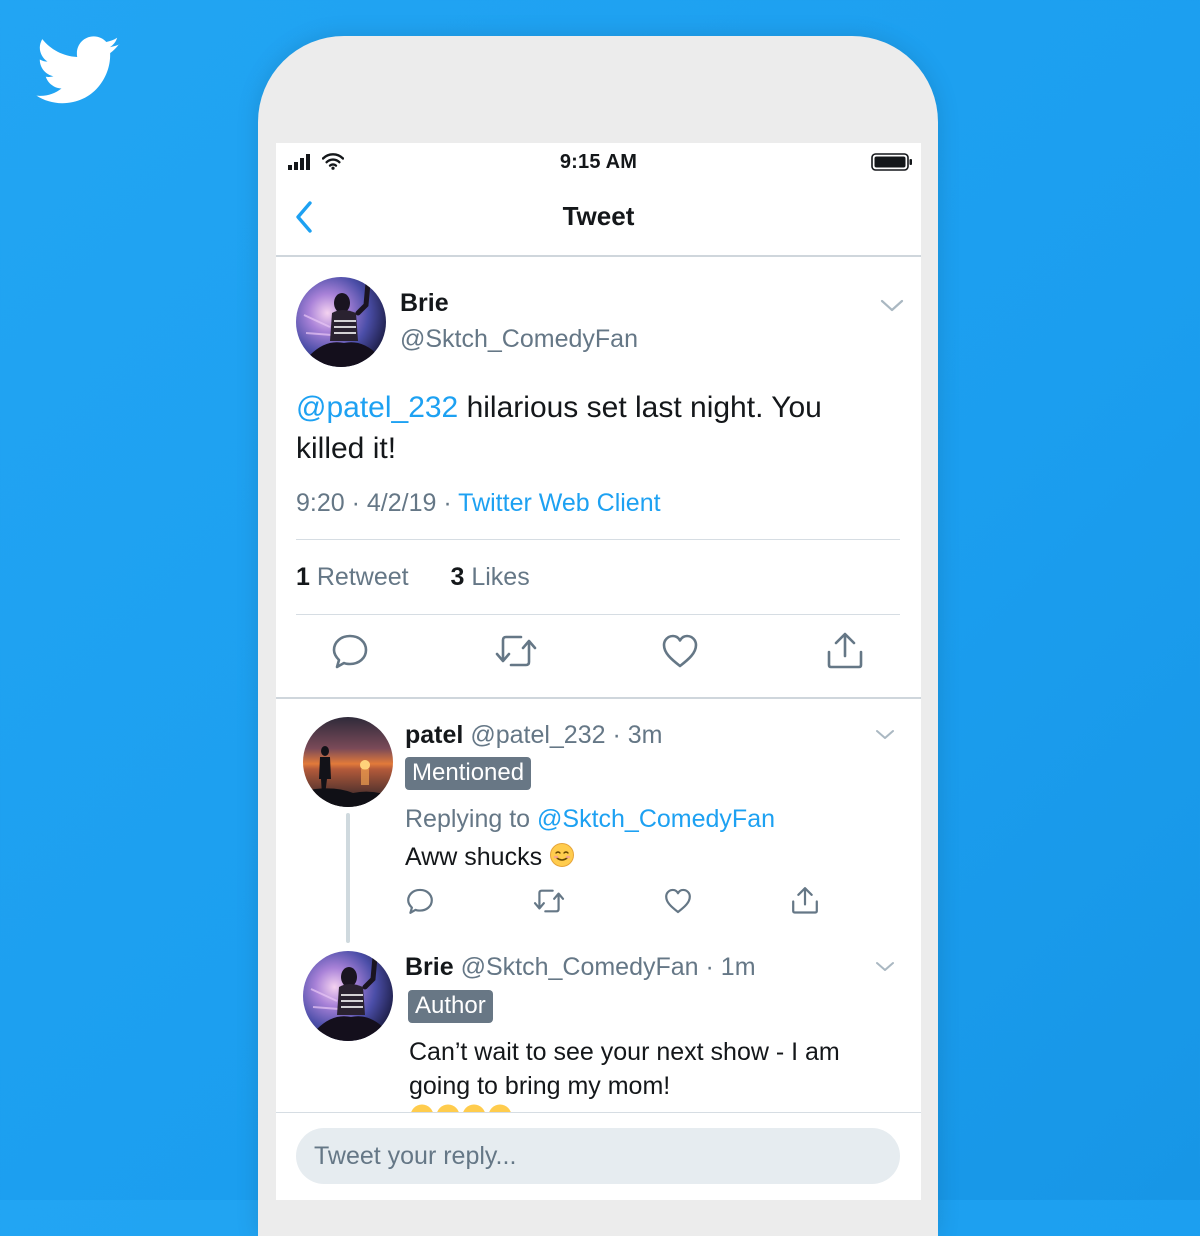  What do you see at coordinates (348, 878) in the screenshot?
I see `thread-line` at bounding box center [348, 878].